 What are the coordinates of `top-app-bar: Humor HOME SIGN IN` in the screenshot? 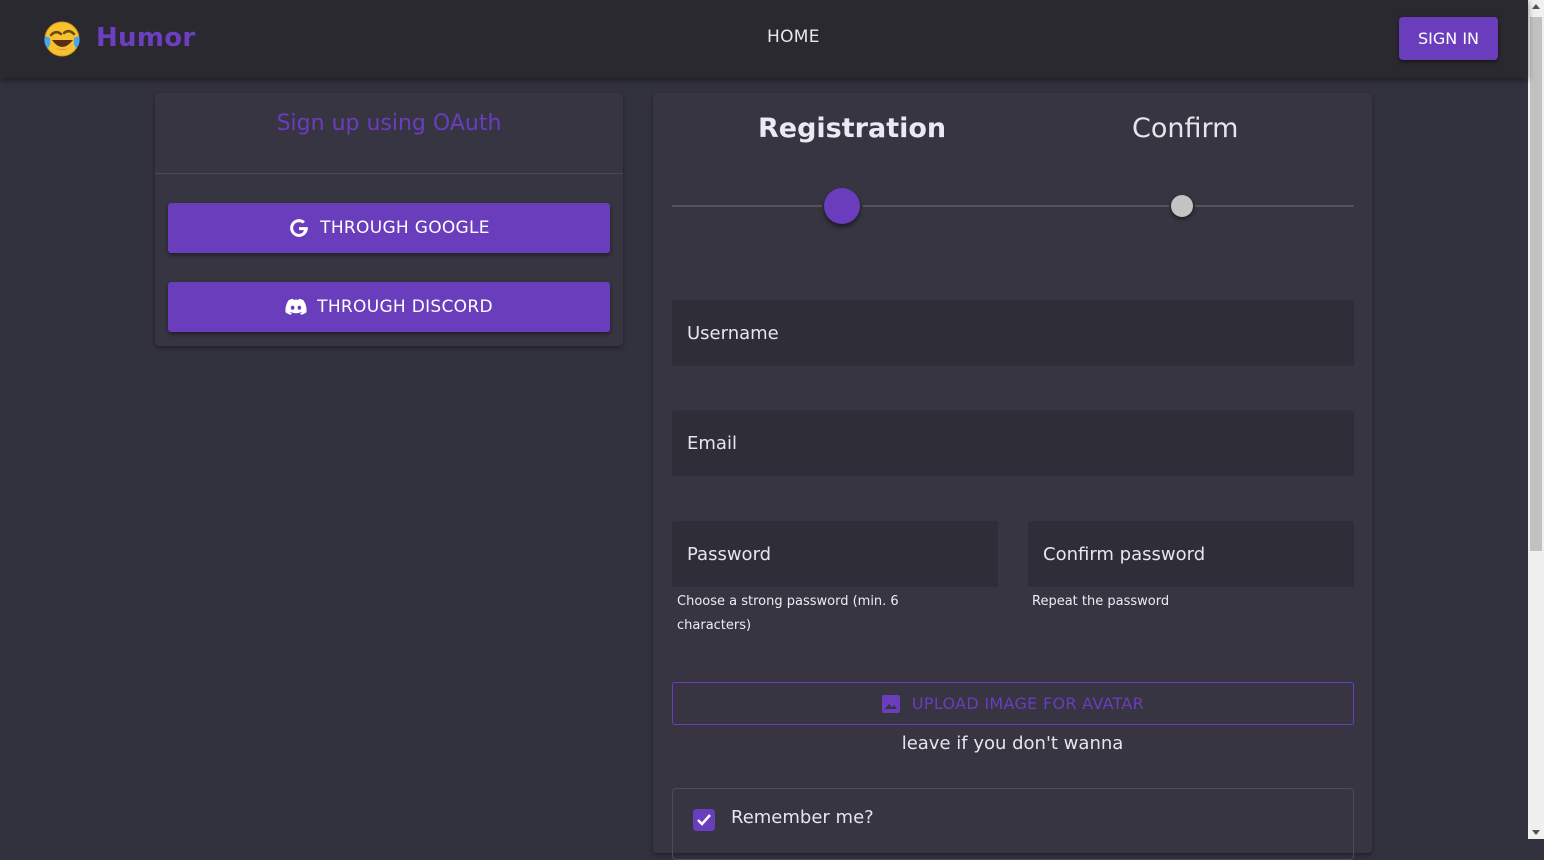 It's located at (764, 39).